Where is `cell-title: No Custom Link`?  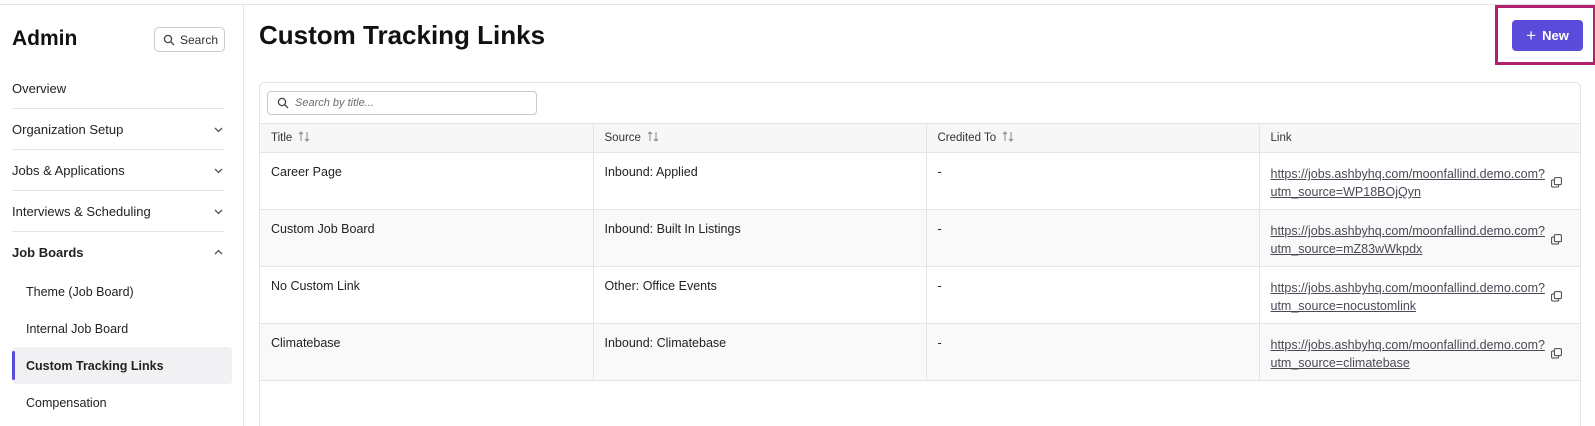
cell-title: No Custom Link is located at coordinates (426, 295).